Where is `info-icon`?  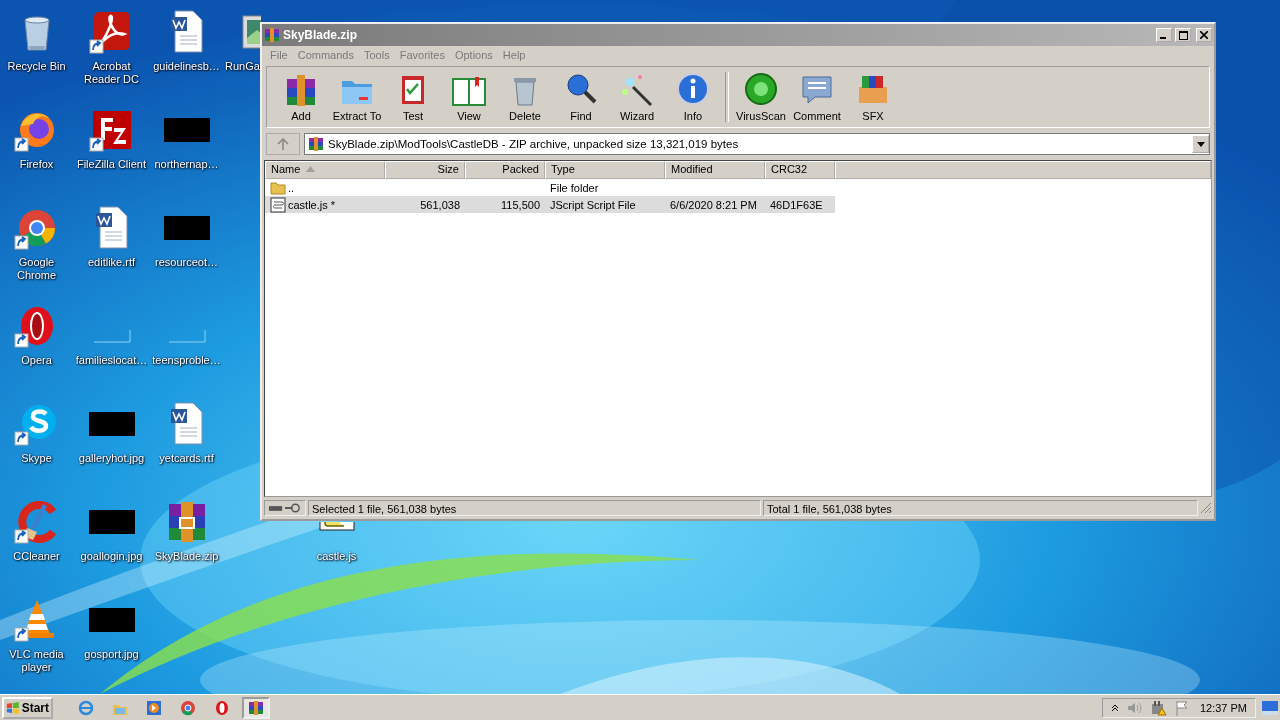 info-icon is located at coordinates (693, 89).